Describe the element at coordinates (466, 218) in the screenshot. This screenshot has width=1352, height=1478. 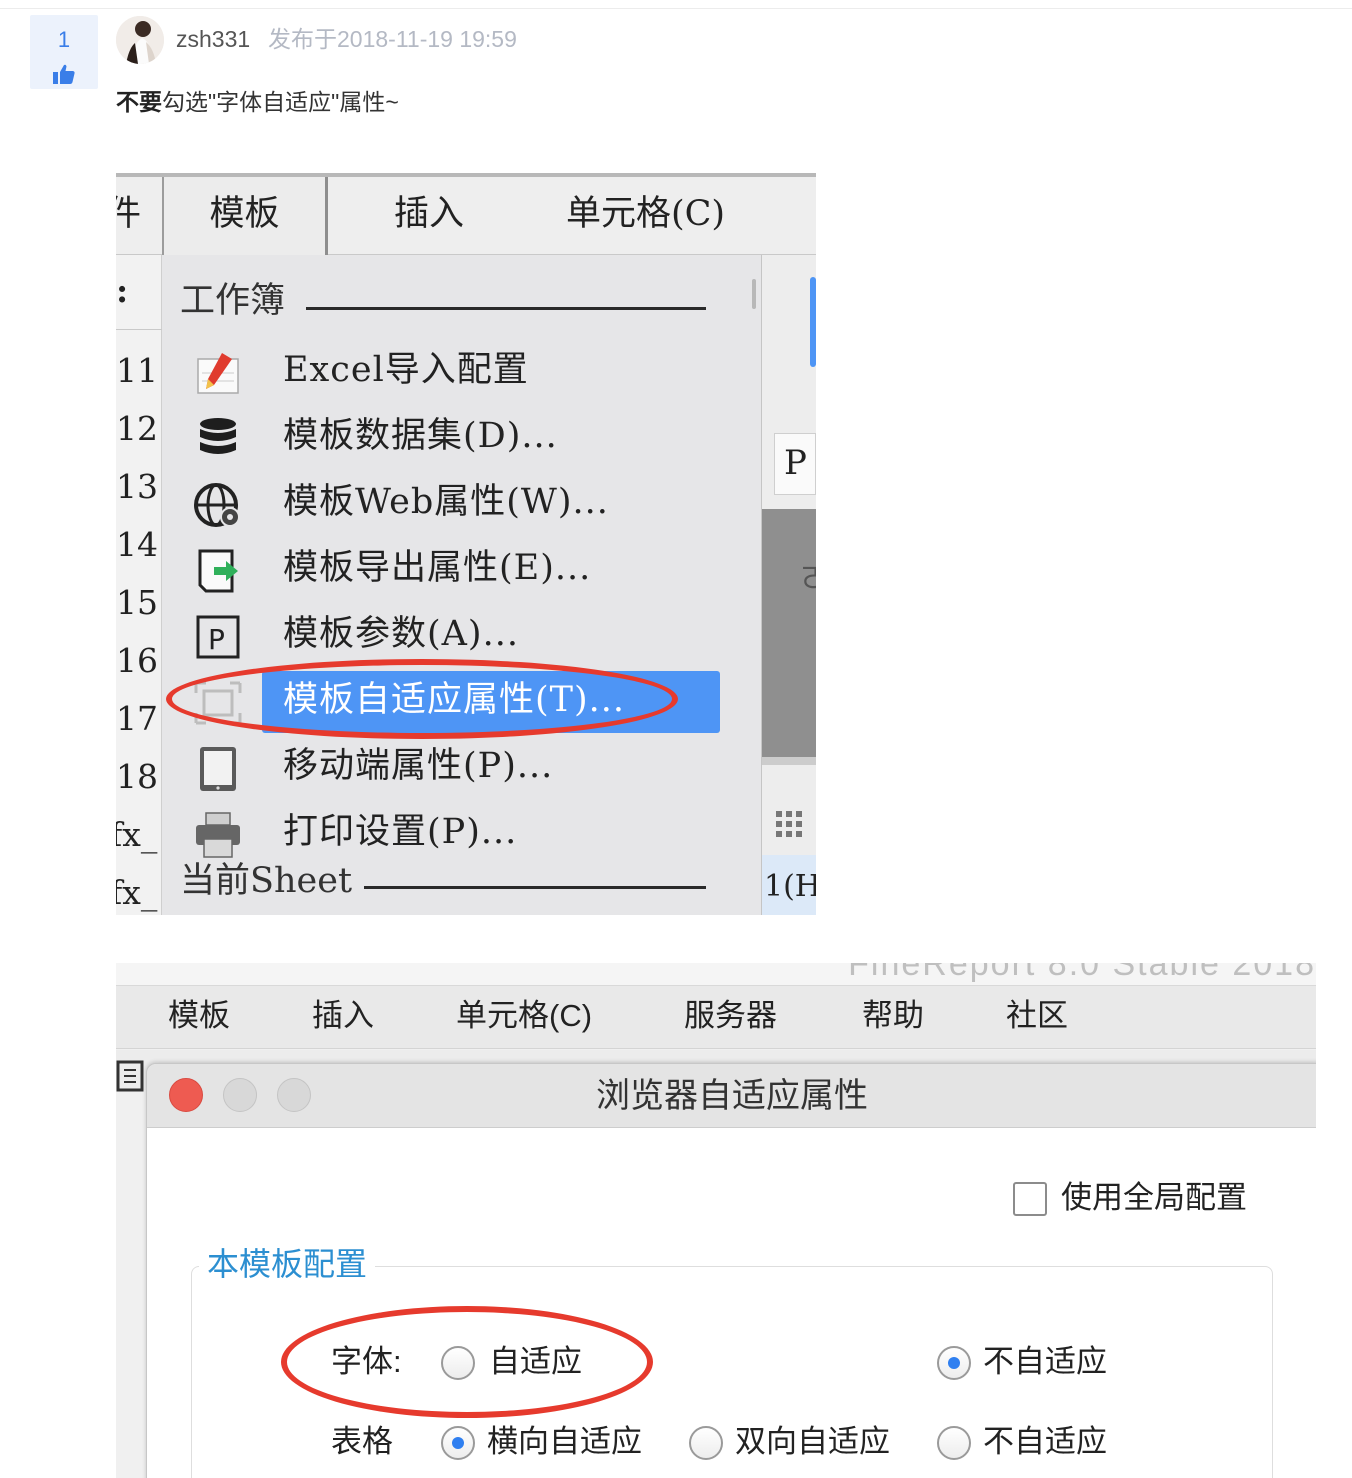
I see `menu-bar: 件 模板 插入 单元格(C)` at that location.